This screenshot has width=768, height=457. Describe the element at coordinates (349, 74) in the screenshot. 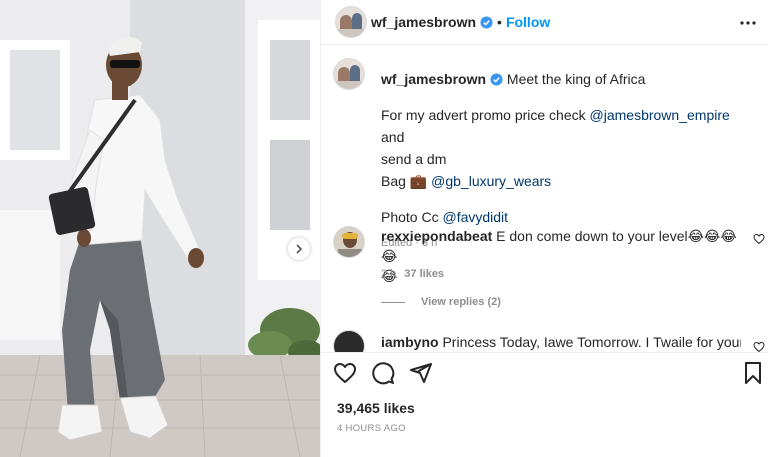

I see `caption-avatar` at that location.